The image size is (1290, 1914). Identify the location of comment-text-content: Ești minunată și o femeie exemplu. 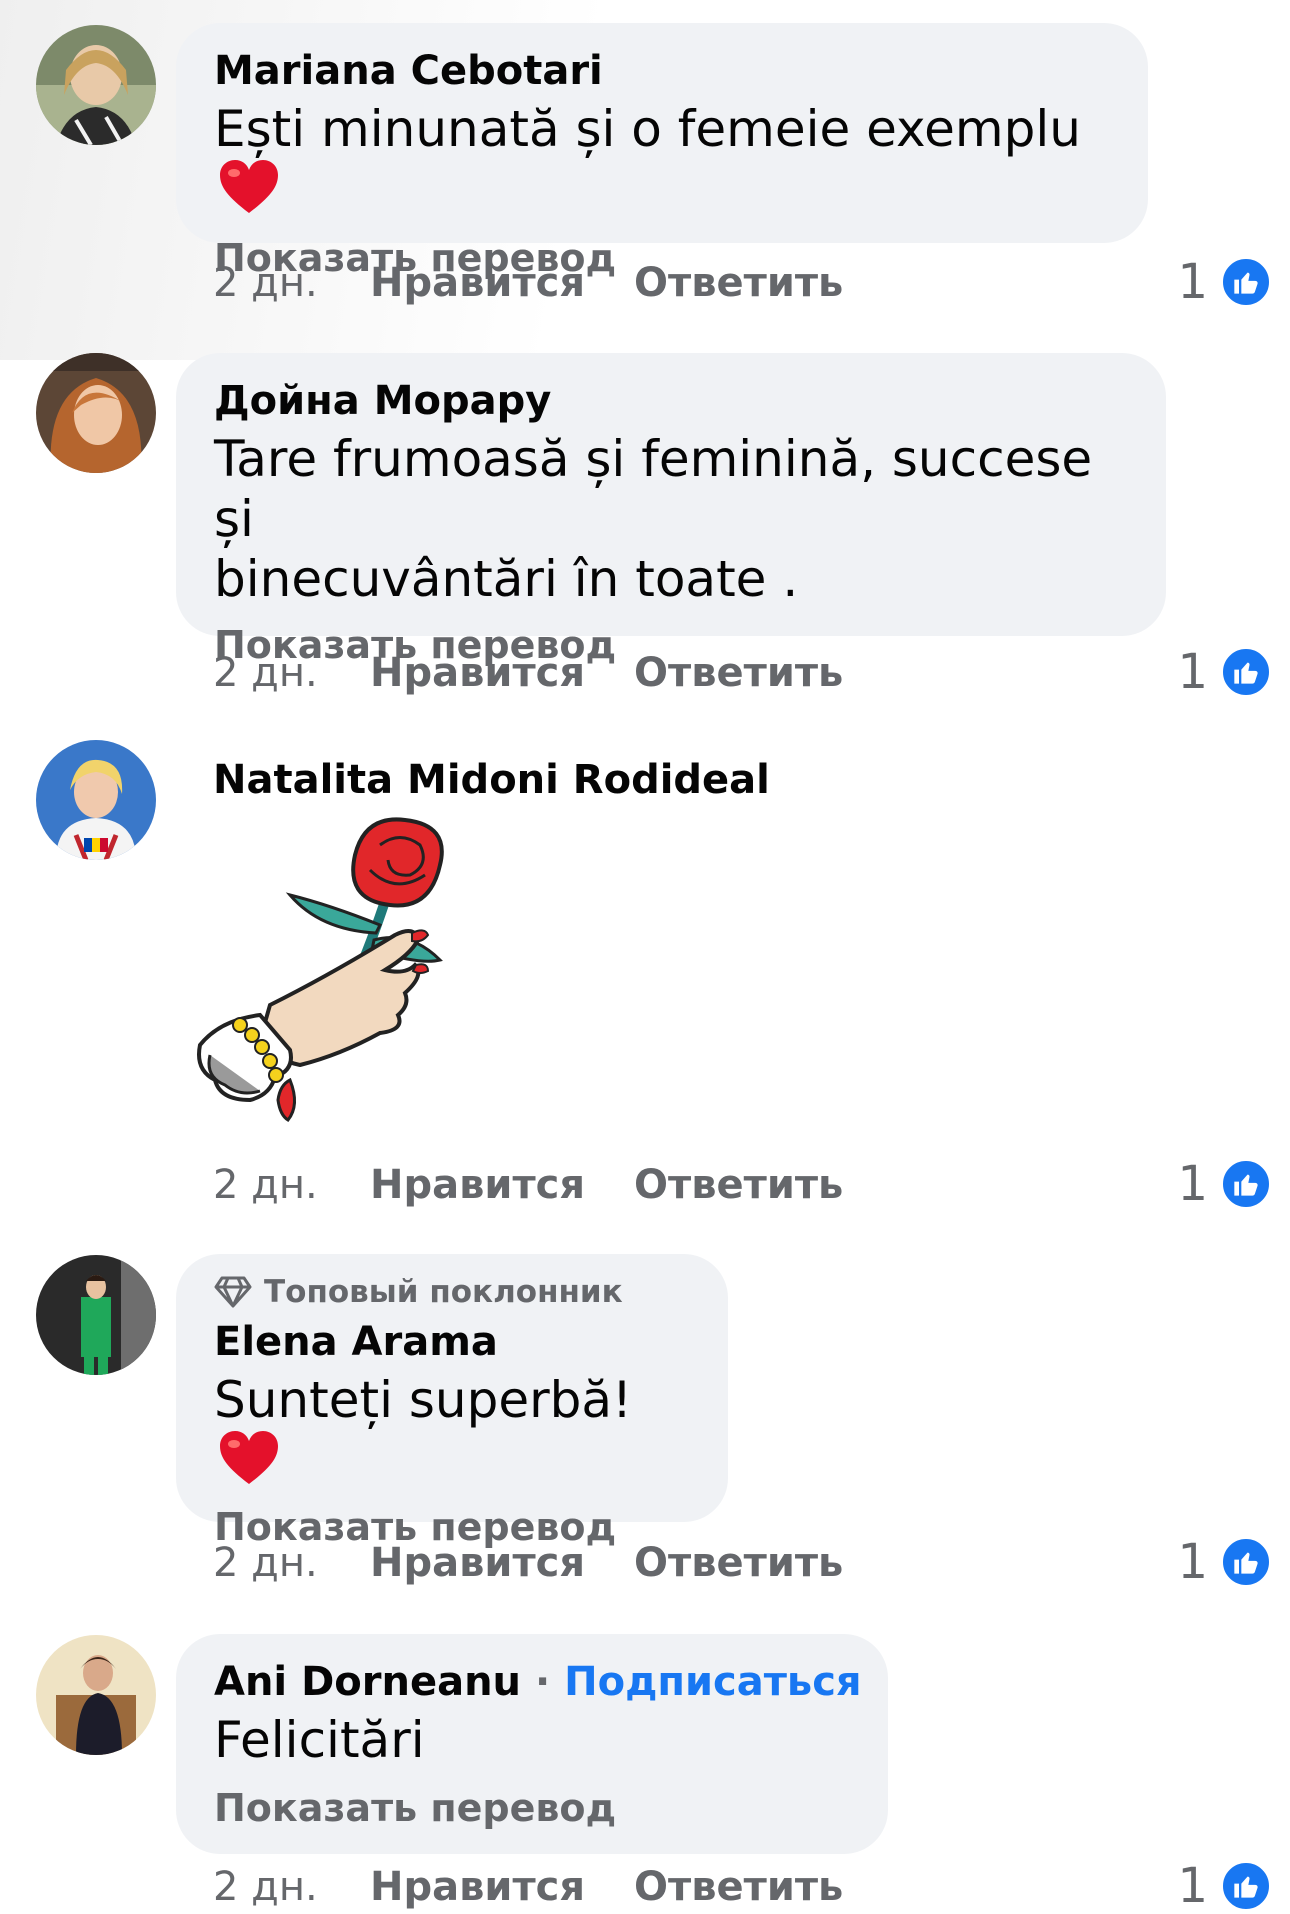
(647, 129).